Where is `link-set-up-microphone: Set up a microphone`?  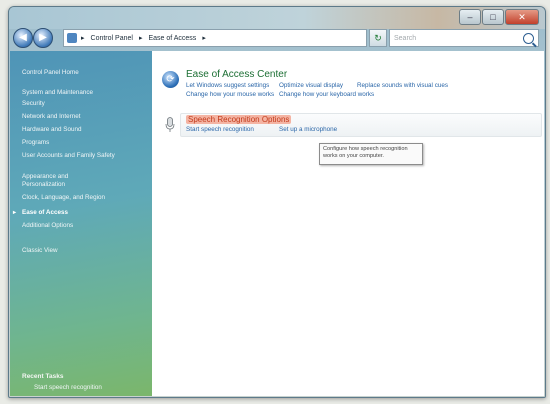
link-set-up-microphone: Set up a microphone is located at coordinates (308, 129).